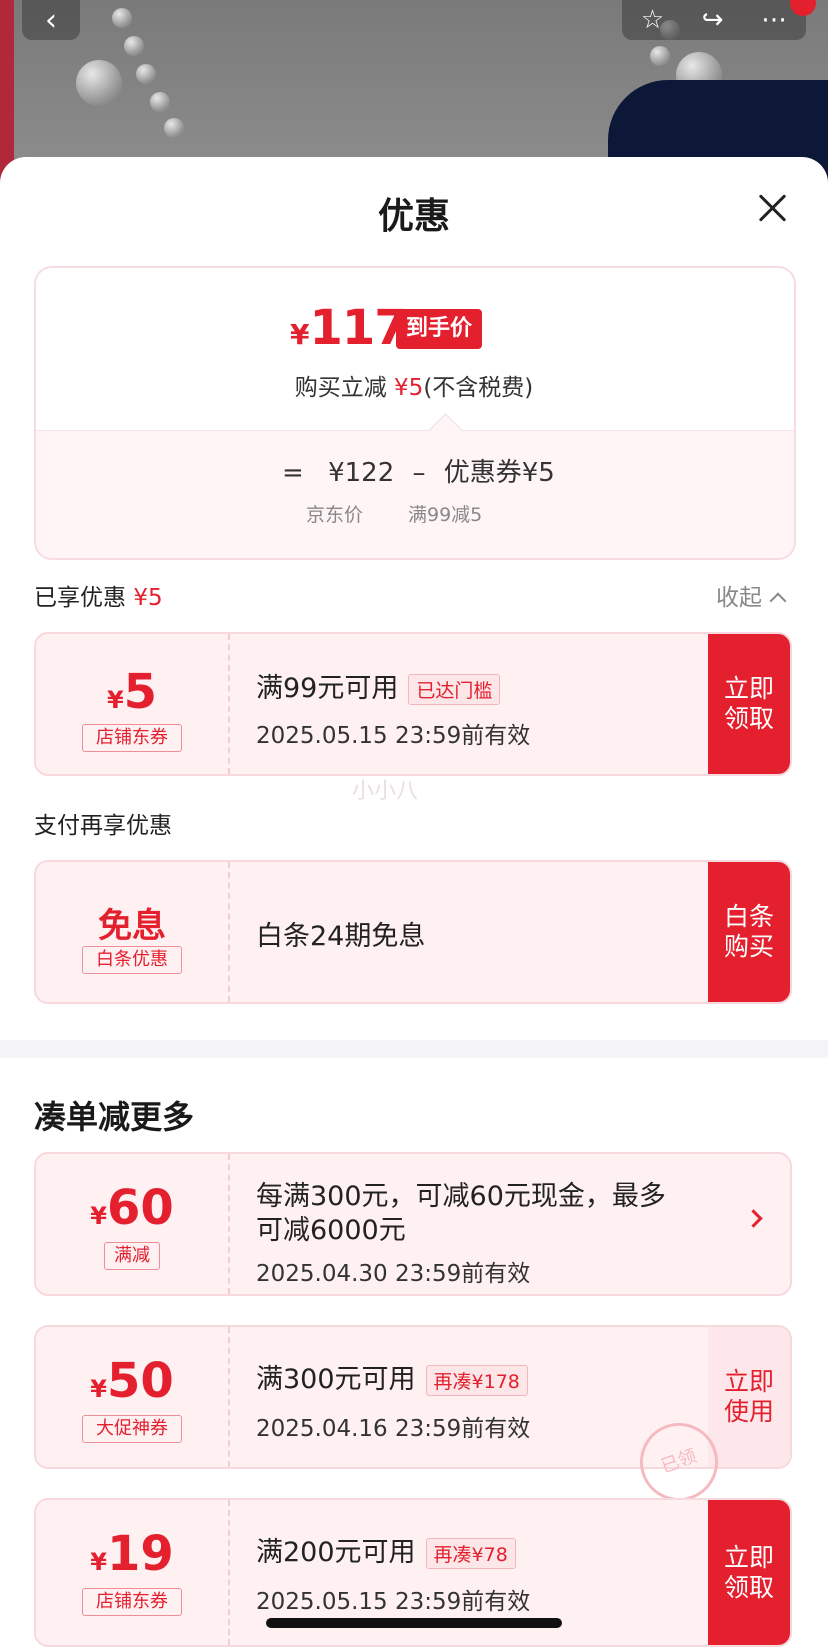 The height and width of the screenshot is (1647, 828). I want to click on chevron-up-icon, so click(778, 601).